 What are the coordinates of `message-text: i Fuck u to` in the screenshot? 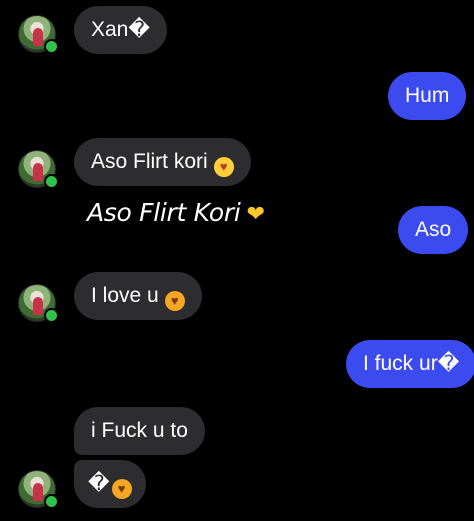 It's located at (139, 430).